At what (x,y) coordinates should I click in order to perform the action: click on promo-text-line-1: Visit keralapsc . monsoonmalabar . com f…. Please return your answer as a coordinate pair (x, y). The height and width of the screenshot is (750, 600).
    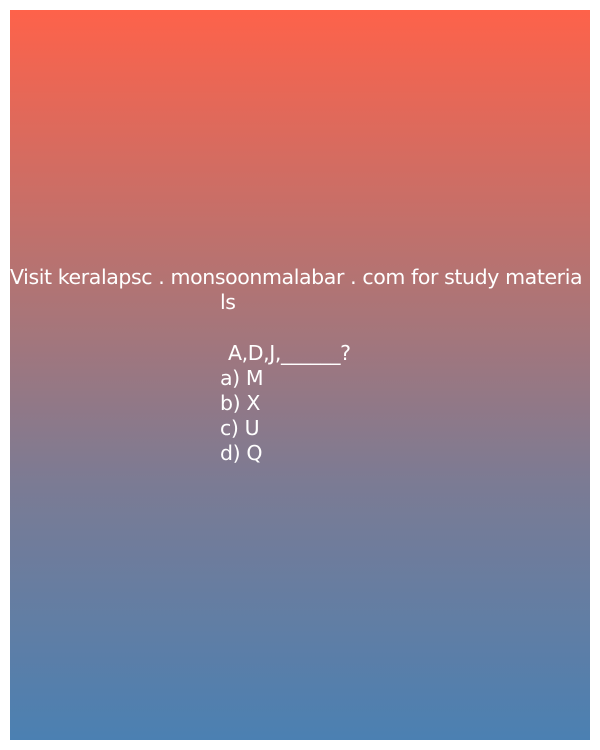
    Looking at the image, I should click on (296, 277).